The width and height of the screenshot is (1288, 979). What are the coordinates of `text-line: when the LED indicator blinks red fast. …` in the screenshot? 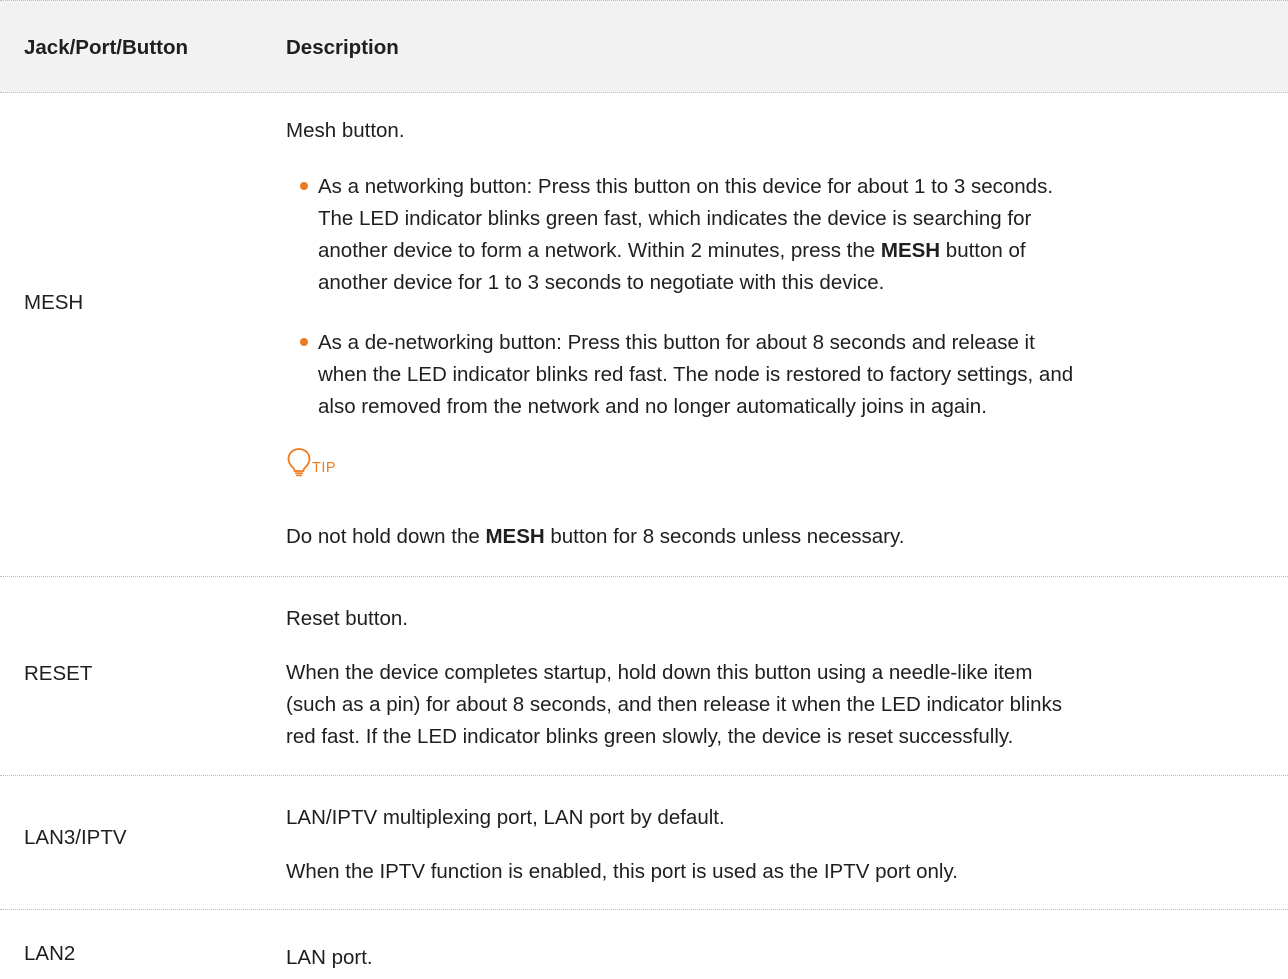 It's located at (696, 374).